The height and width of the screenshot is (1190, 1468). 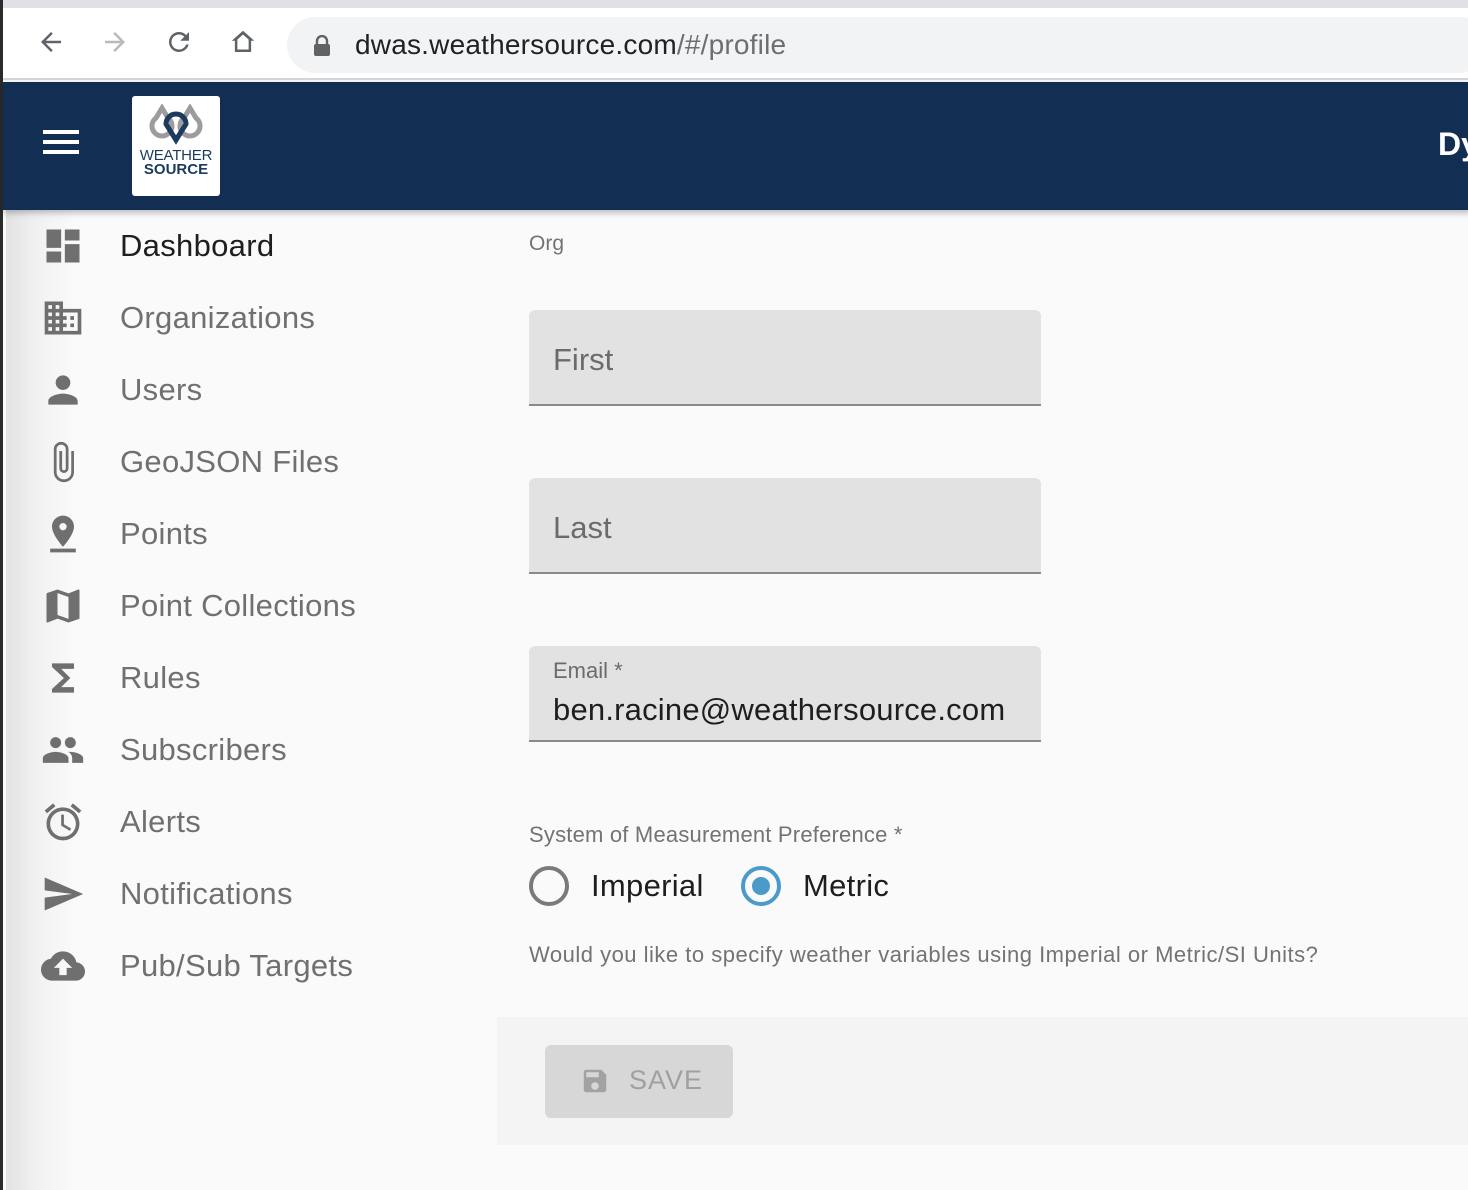 What do you see at coordinates (716, 834) in the screenshot?
I see `measurement-preference-label: System of Measurement Preference *` at bounding box center [716, 834].